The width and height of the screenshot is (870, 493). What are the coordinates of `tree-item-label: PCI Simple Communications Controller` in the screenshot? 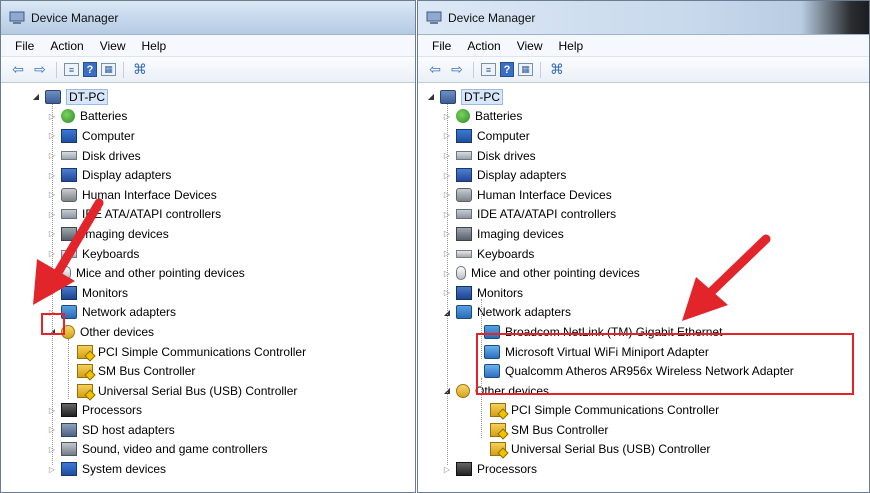 It's located at (615, 410).